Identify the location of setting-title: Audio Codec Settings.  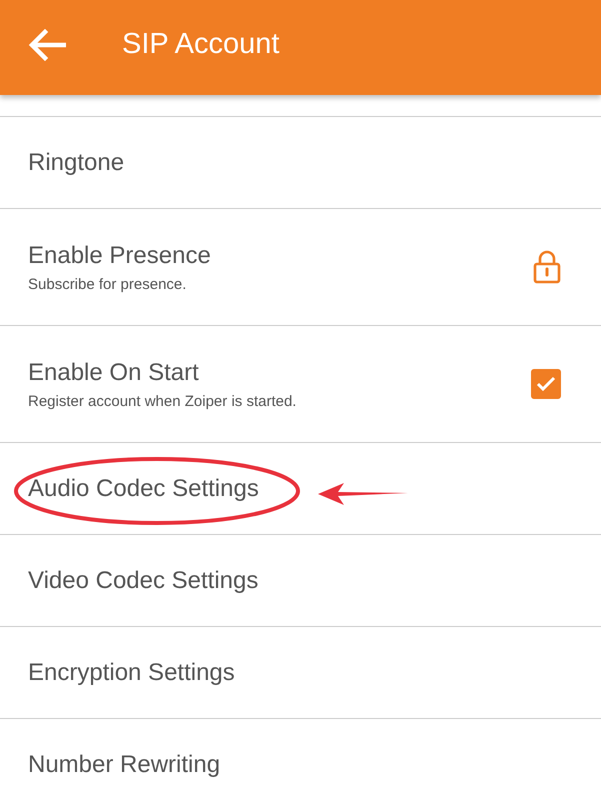
(143, 488).